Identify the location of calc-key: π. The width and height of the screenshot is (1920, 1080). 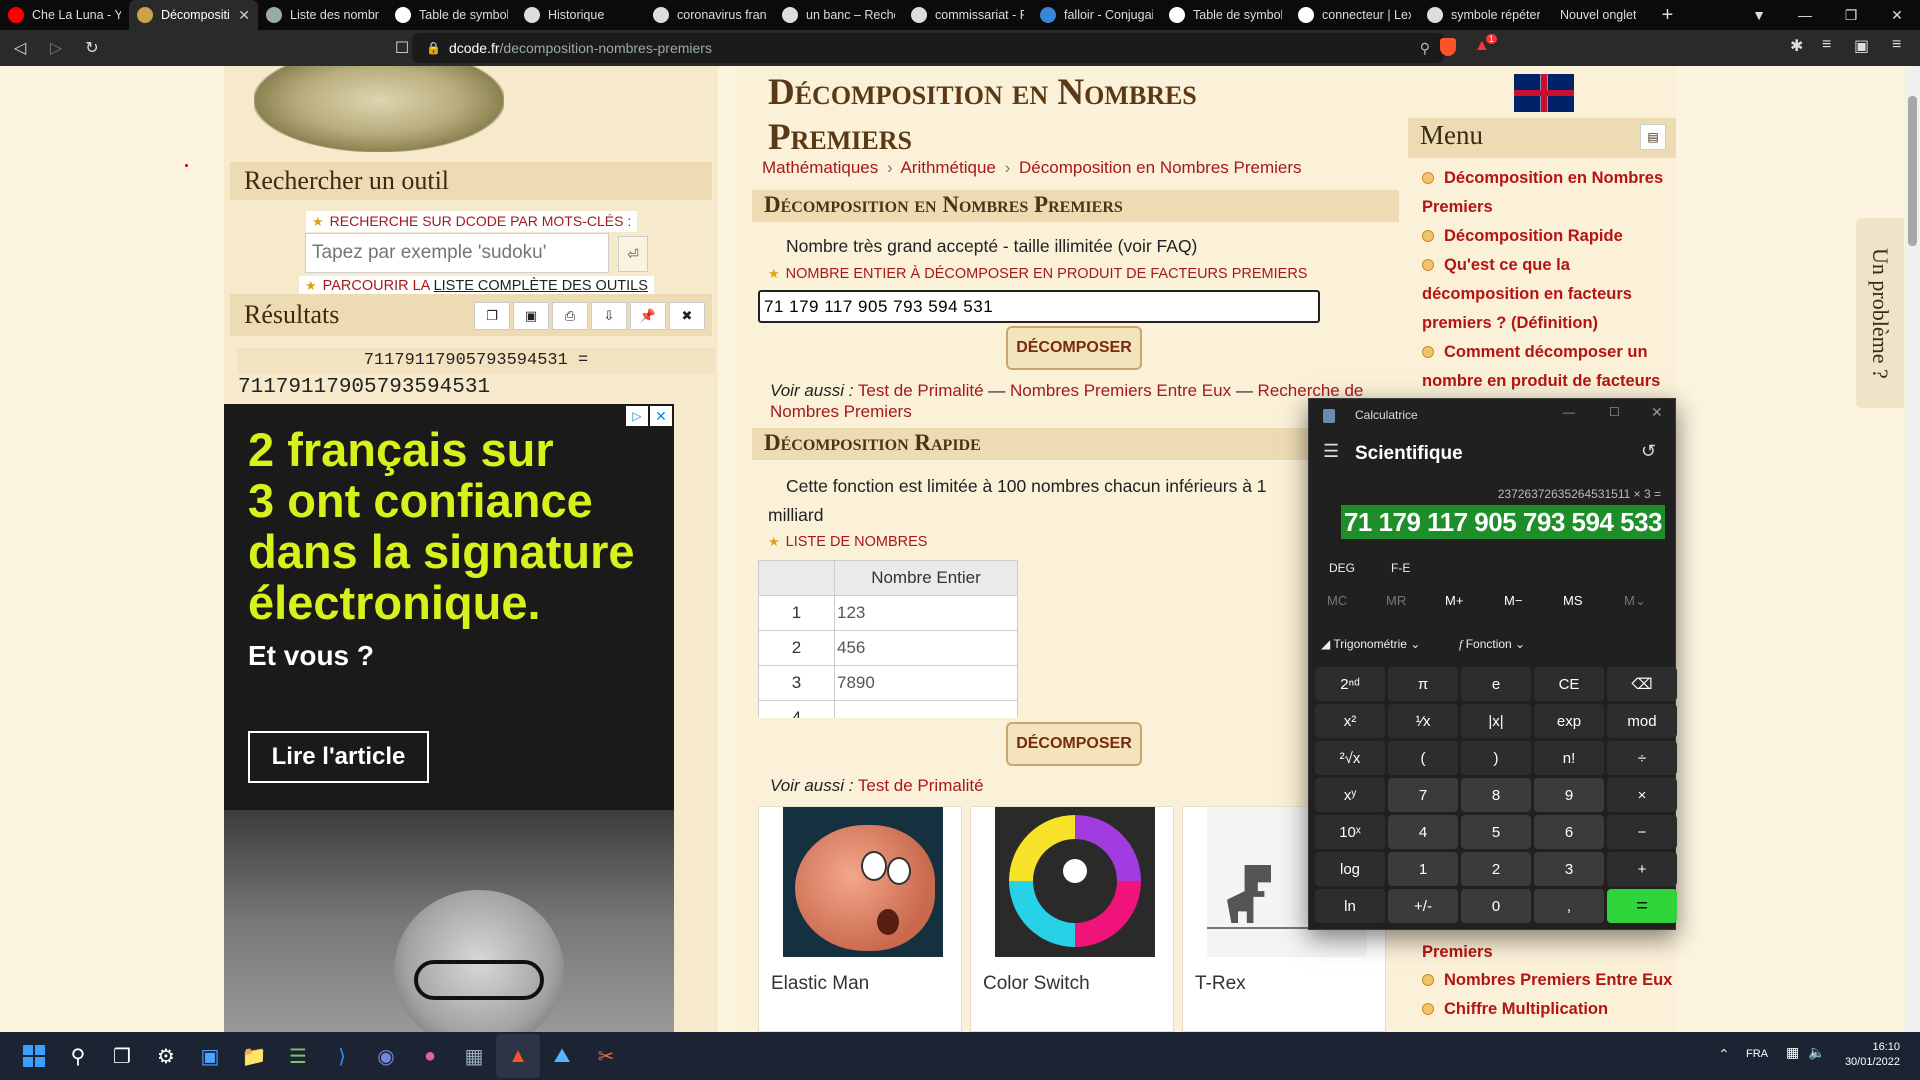
(1423, 684).